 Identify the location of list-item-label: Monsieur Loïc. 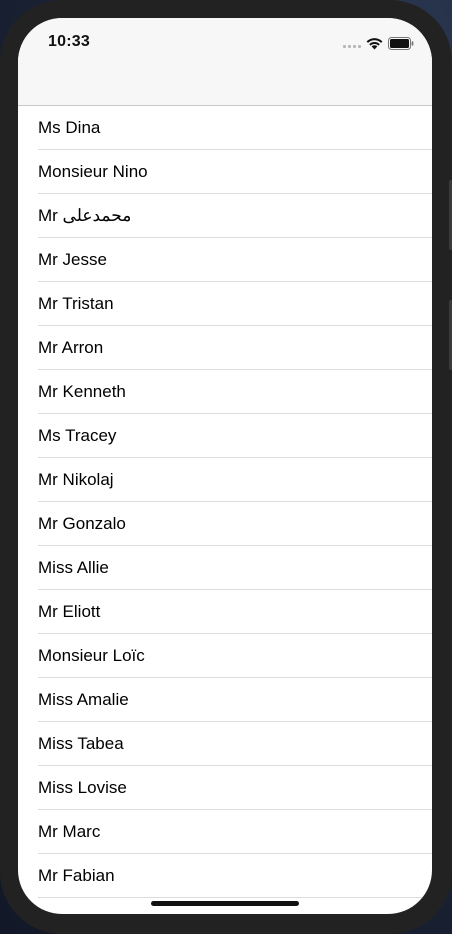
(91, 655).